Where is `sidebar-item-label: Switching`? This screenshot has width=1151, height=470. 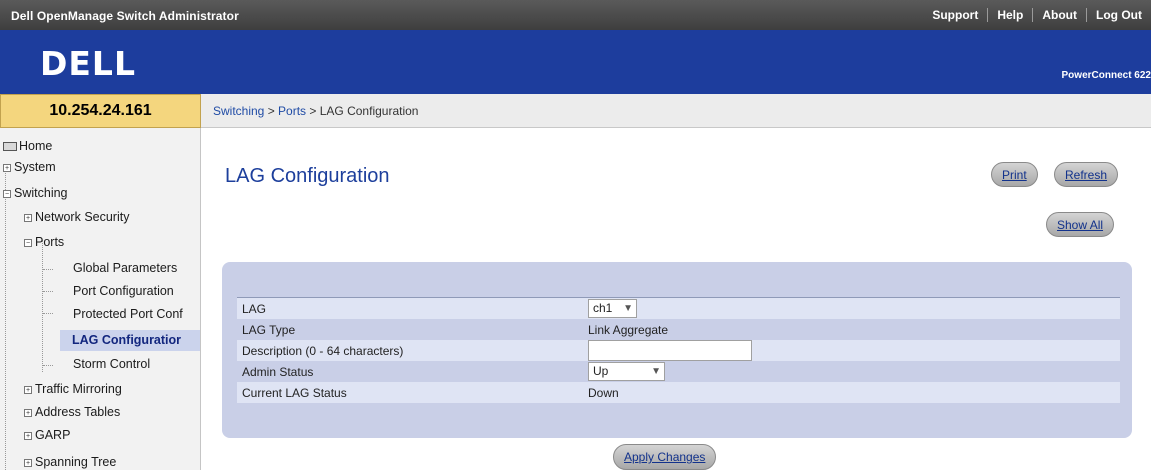
sidebar-item-label: Switching is located at coordinates (41, 193).